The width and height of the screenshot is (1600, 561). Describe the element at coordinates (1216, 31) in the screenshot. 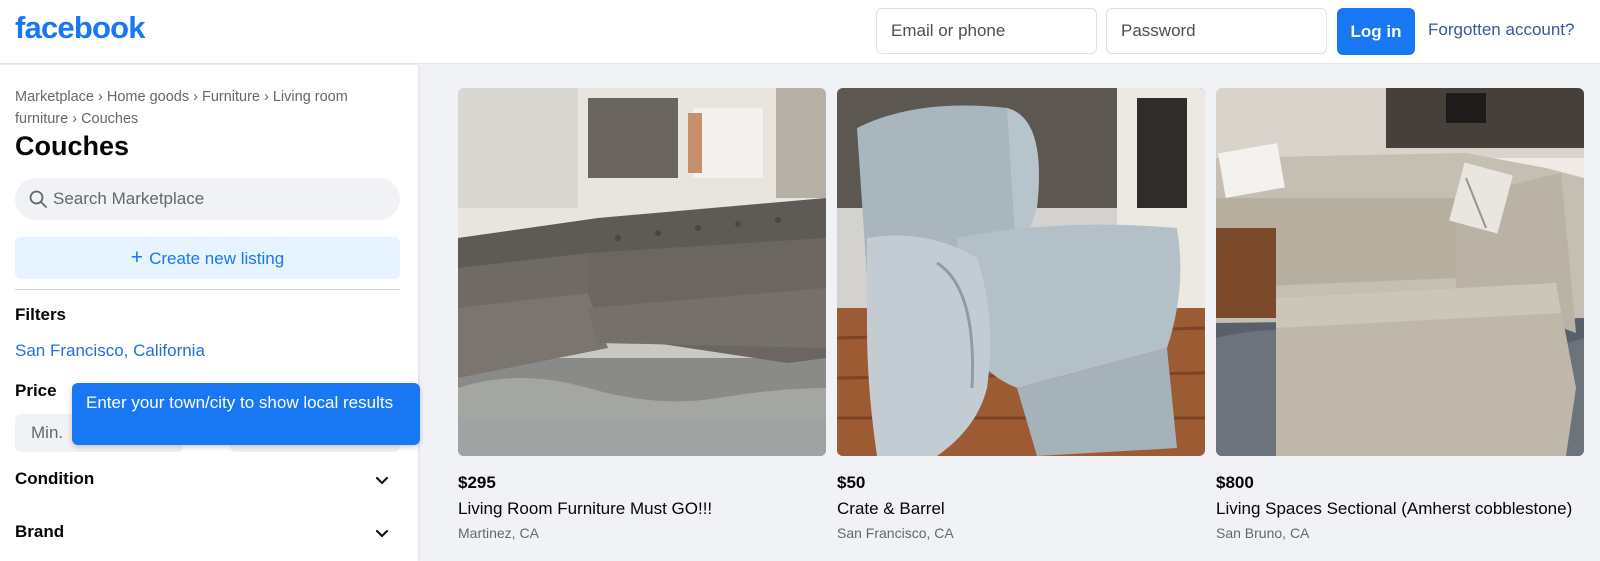

I see `password-field` at that location.